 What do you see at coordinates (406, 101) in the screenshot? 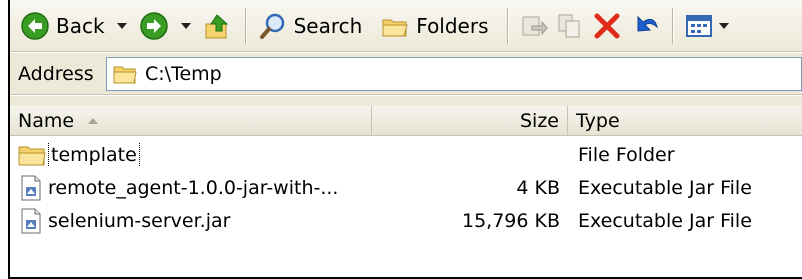
I see `toolbar-gap` at bounding box center [406, 101].